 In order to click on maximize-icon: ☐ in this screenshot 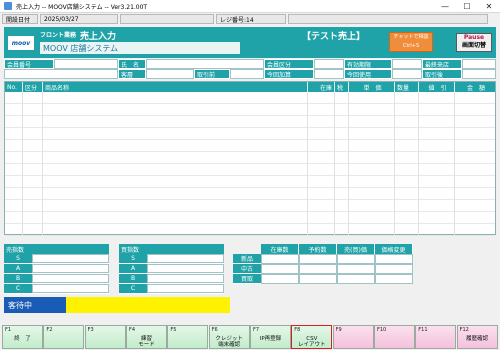, I will do `click(467, 6)`.